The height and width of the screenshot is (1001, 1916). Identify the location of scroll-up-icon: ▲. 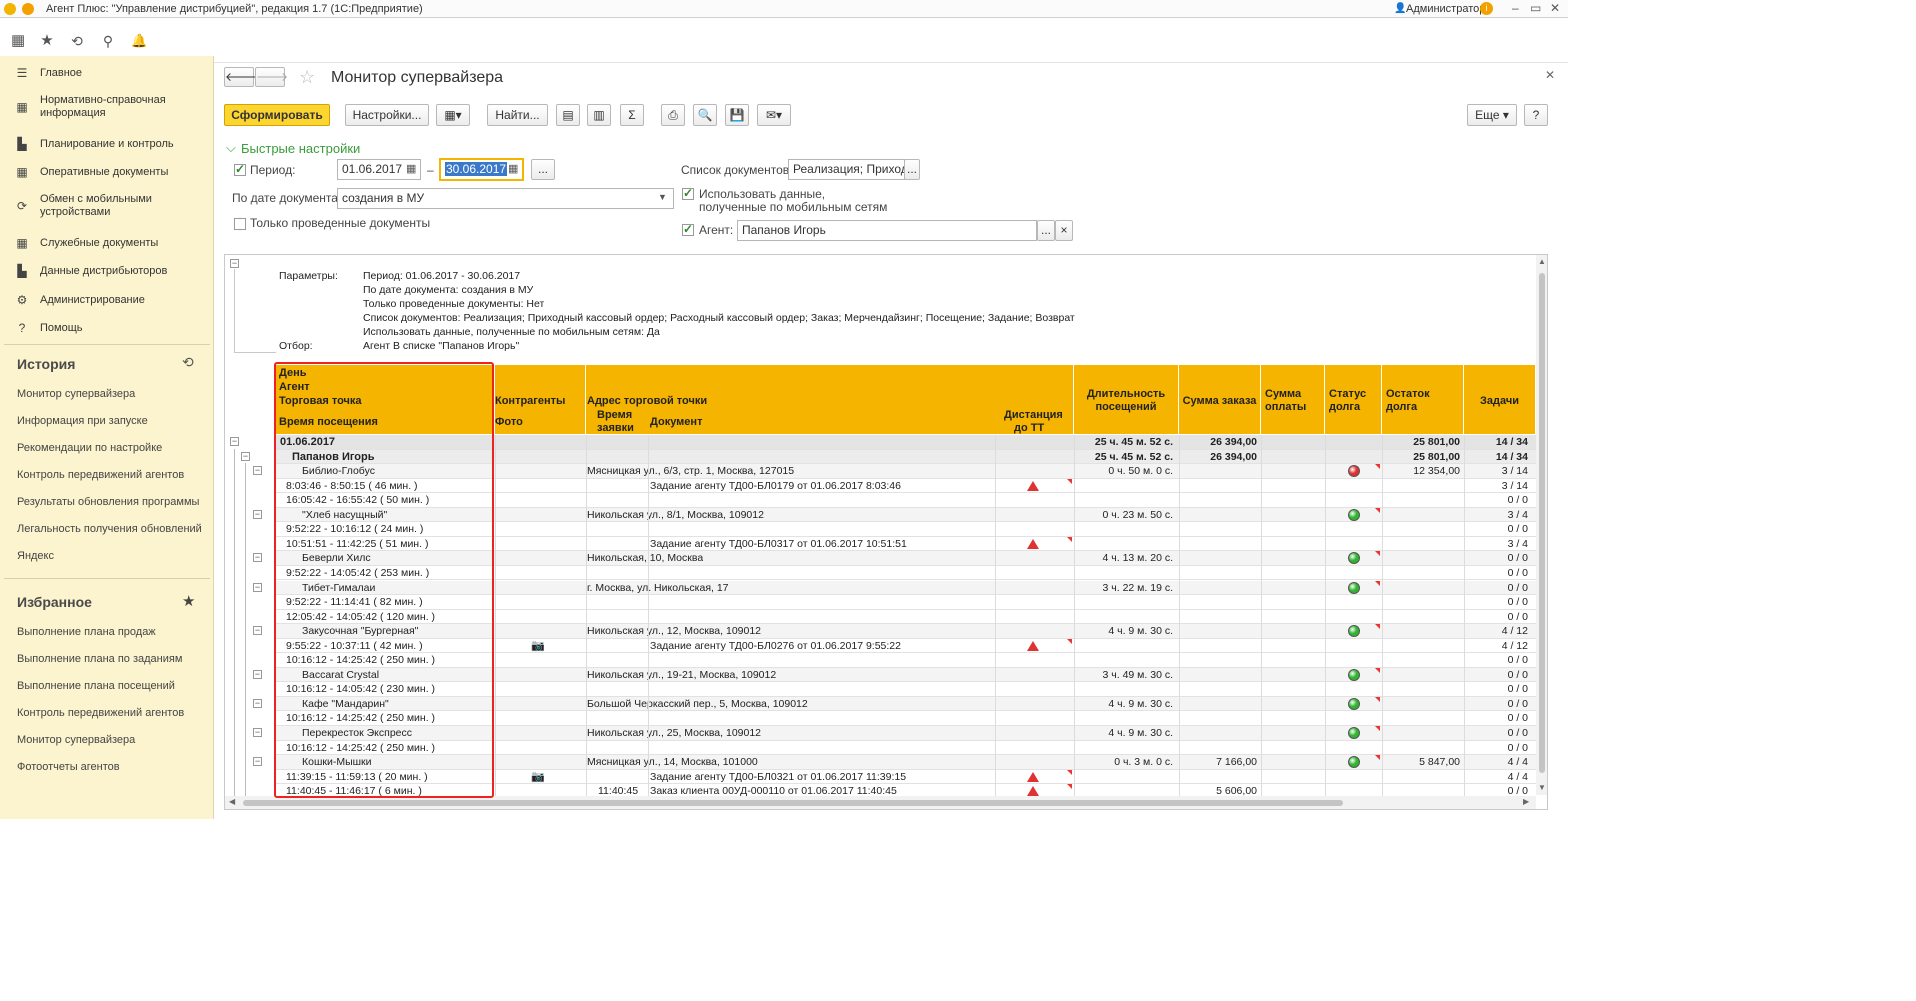
(1542, 261).